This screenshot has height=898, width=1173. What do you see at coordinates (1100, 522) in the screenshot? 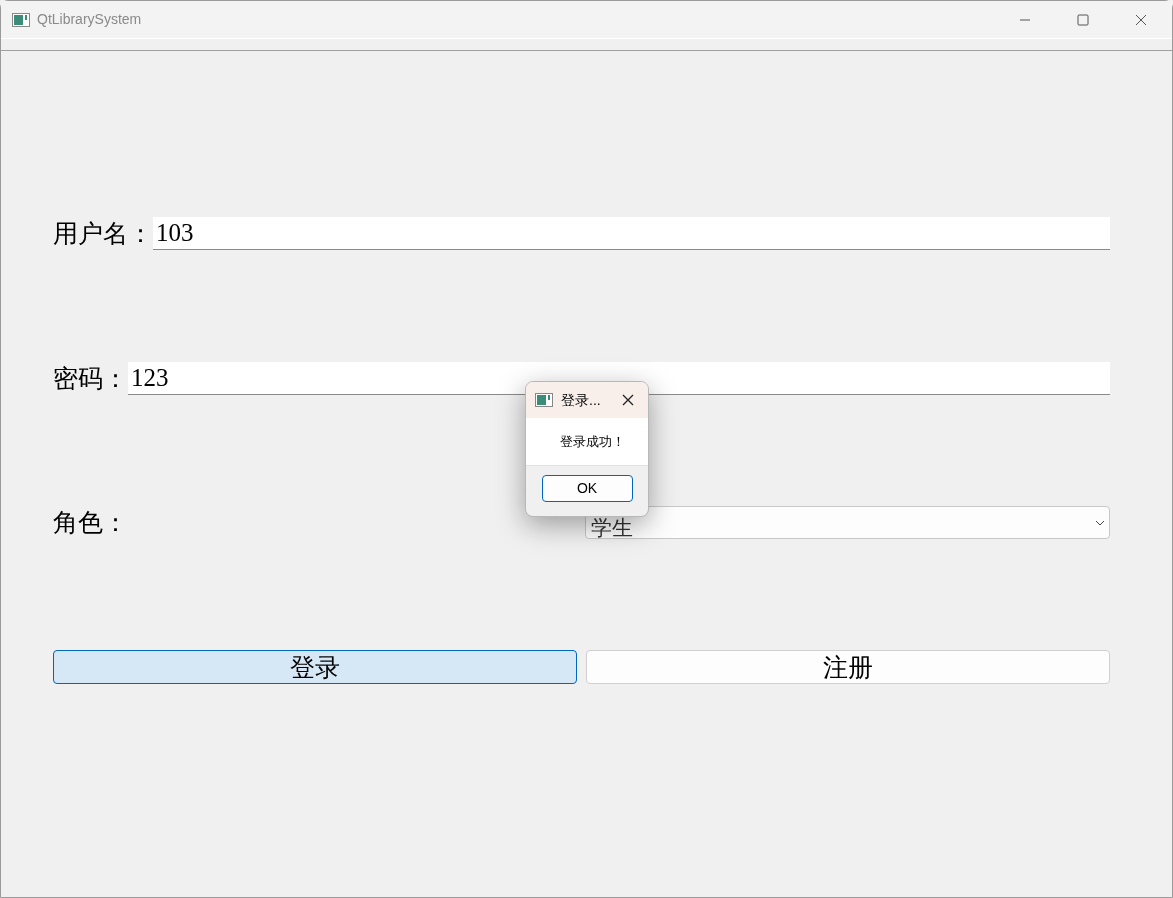
I see `chevron-icon` at bounding box center [1100, 522].